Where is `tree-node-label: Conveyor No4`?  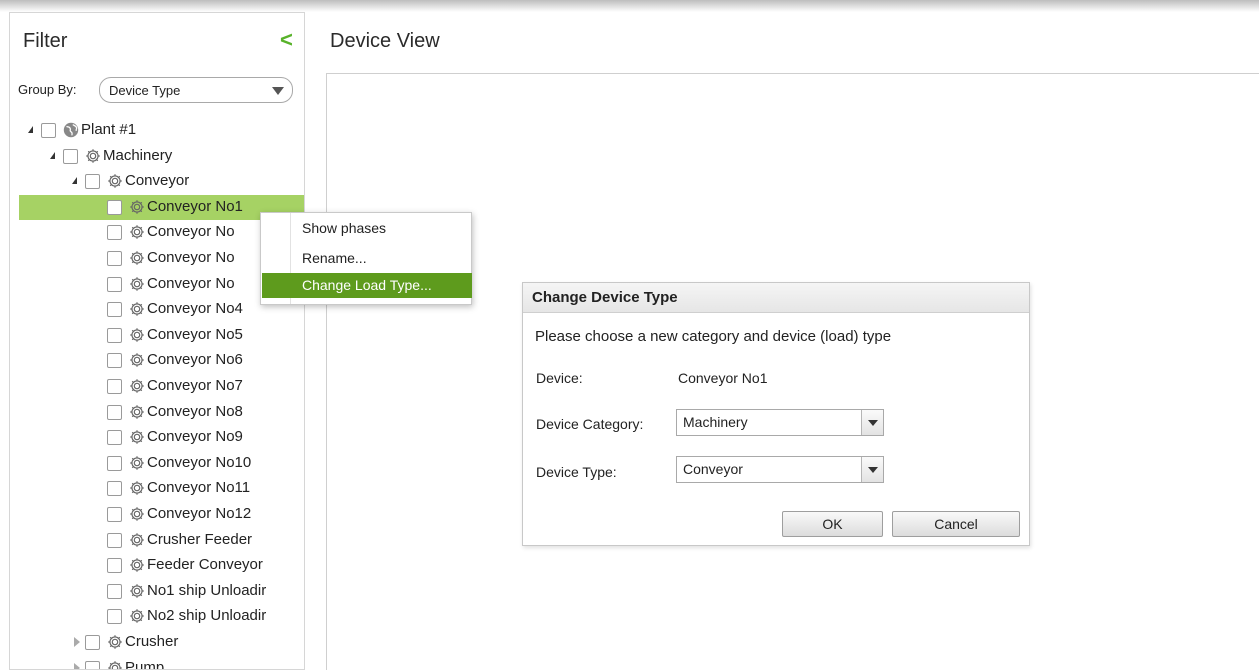 tree-node-label: Conveyor No4 is located at coordinates (195, 309).